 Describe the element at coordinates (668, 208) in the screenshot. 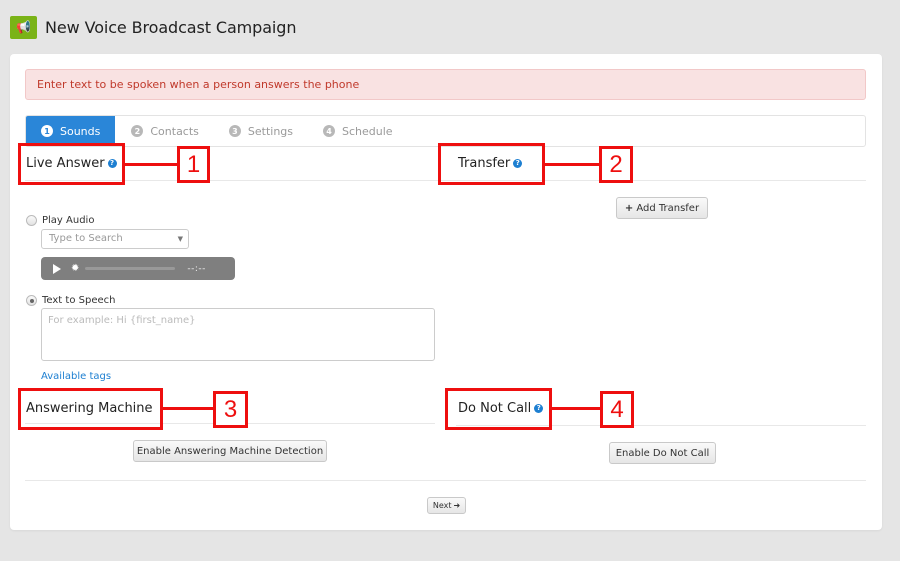

I see `add-transfer-label: Add Transfer` at that location.